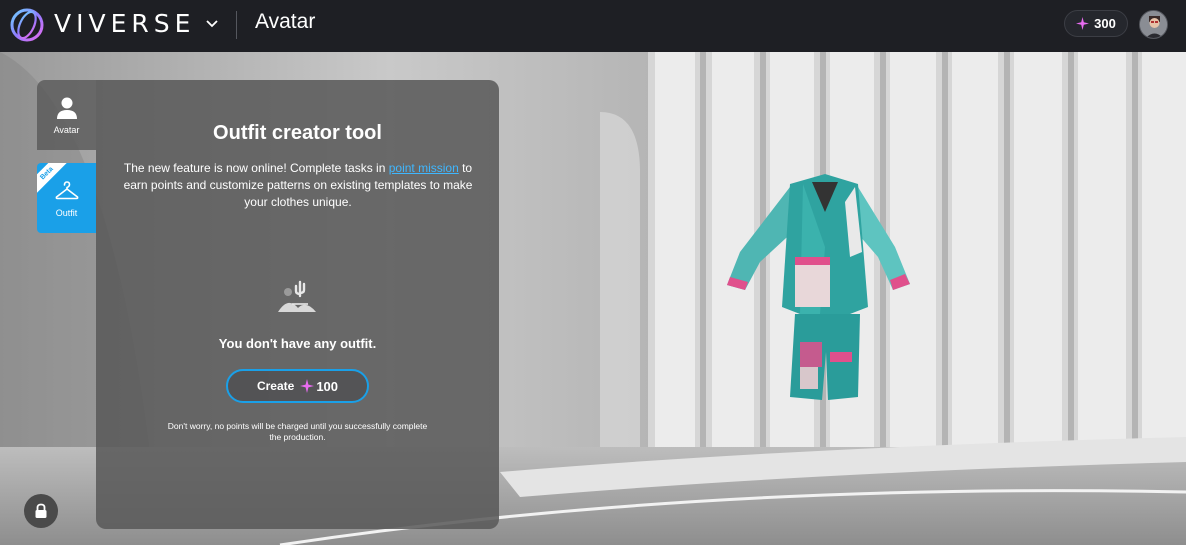  I want to click on profile-avatar-icon, so click(1153, 24).